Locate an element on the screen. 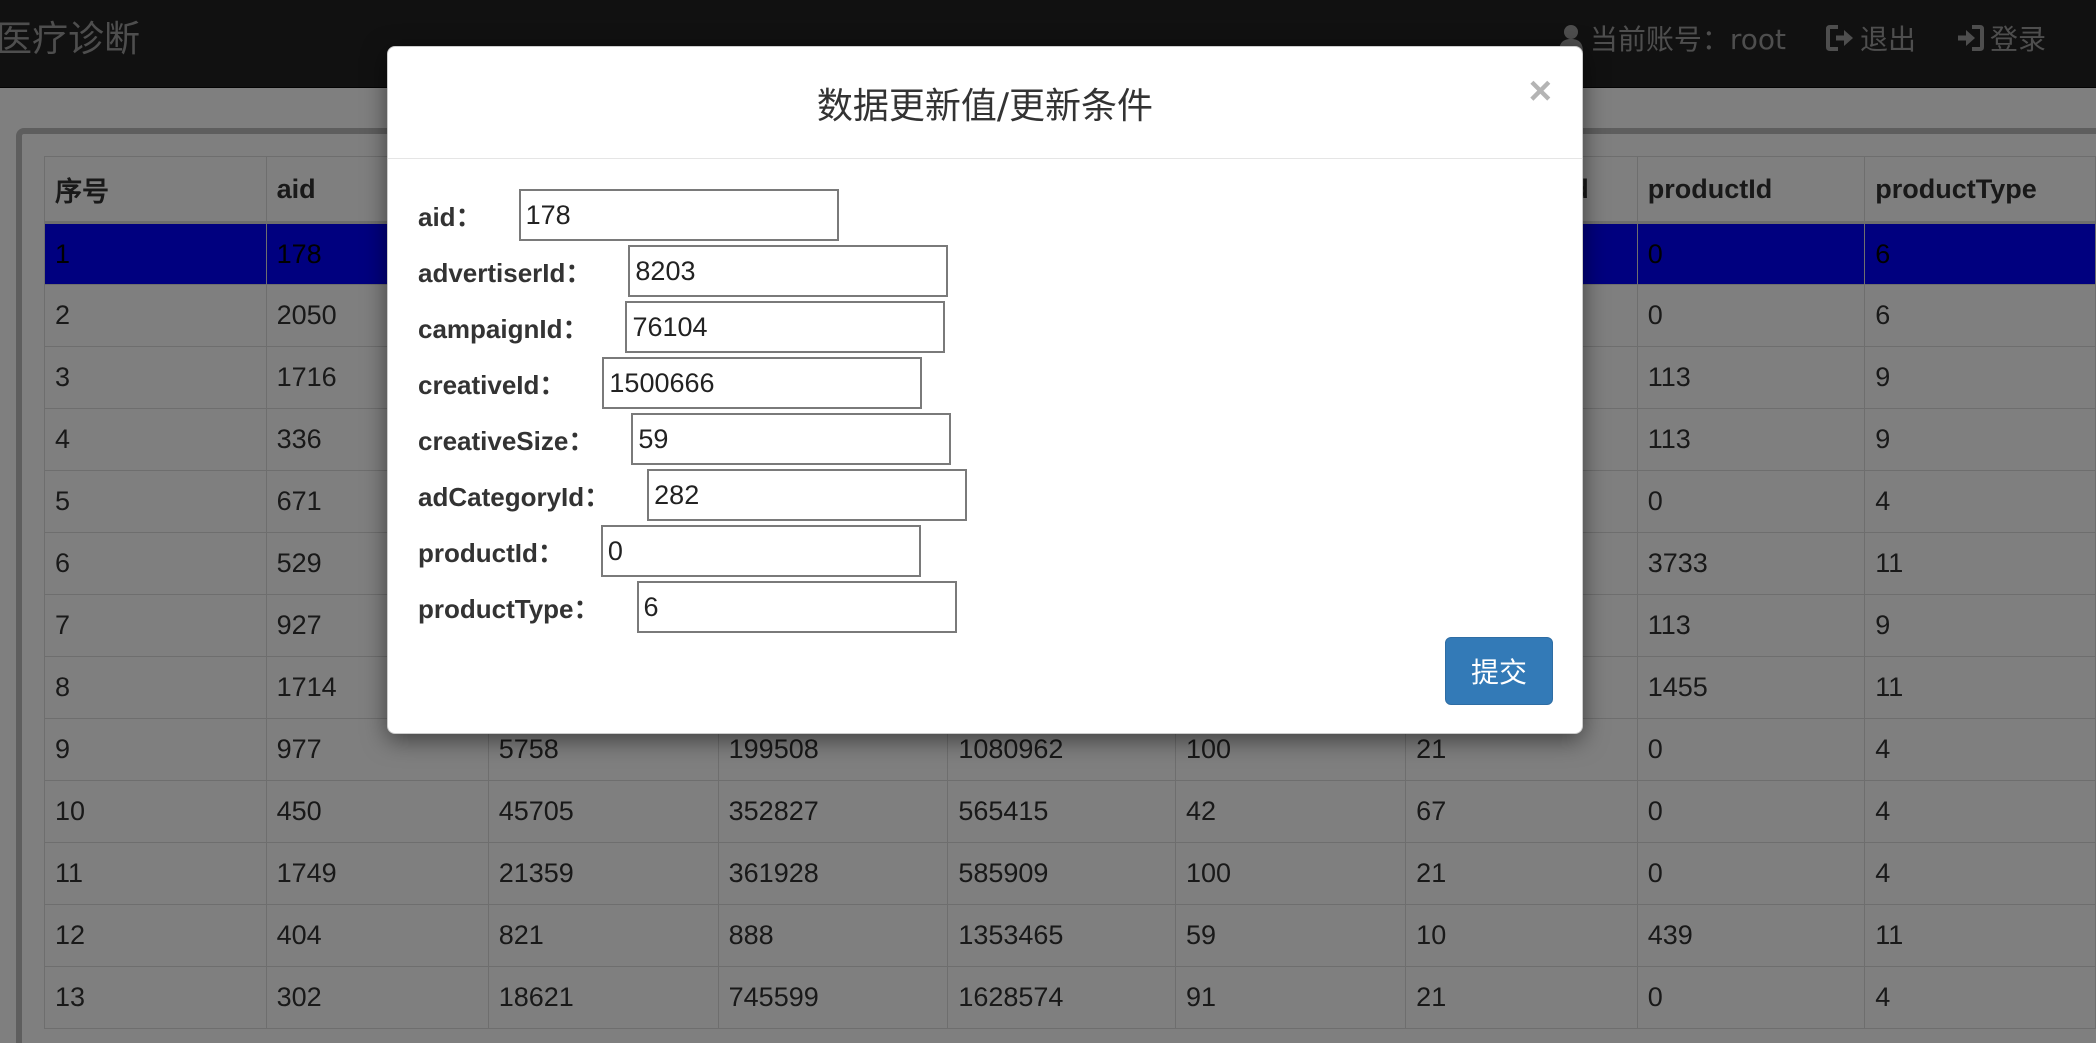 The width and height of the screenshot is (2096, 1043). product-id-field is located at coordinates (760, 551).